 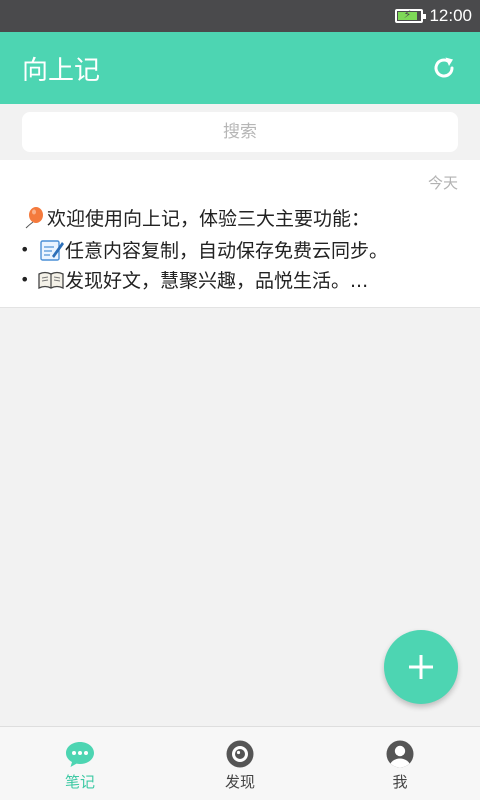 I want to click on page-title: 向上记, so click(x=61, y=70).